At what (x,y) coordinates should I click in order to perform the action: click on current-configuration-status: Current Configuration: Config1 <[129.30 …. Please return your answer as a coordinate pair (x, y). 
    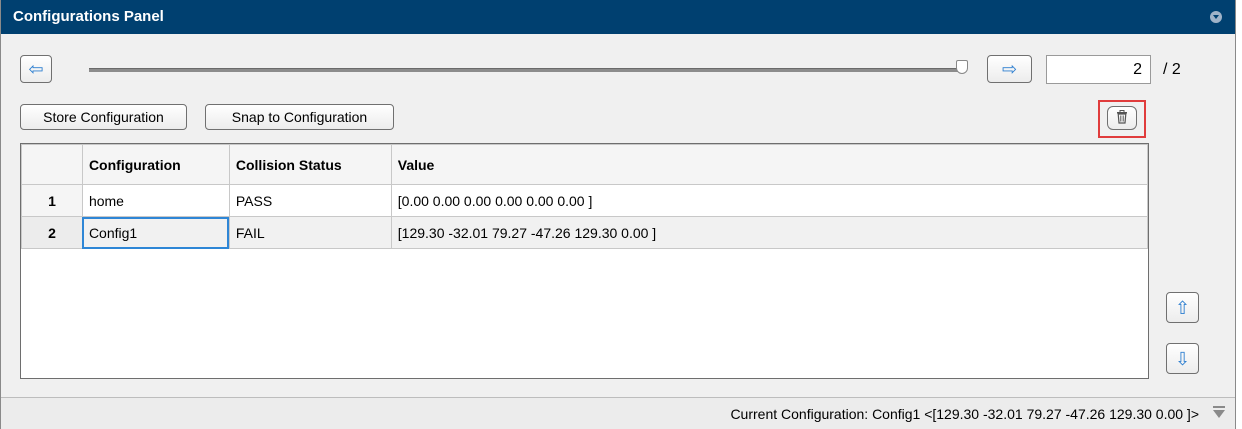
    Looking at the image, I should click on (964, 414).